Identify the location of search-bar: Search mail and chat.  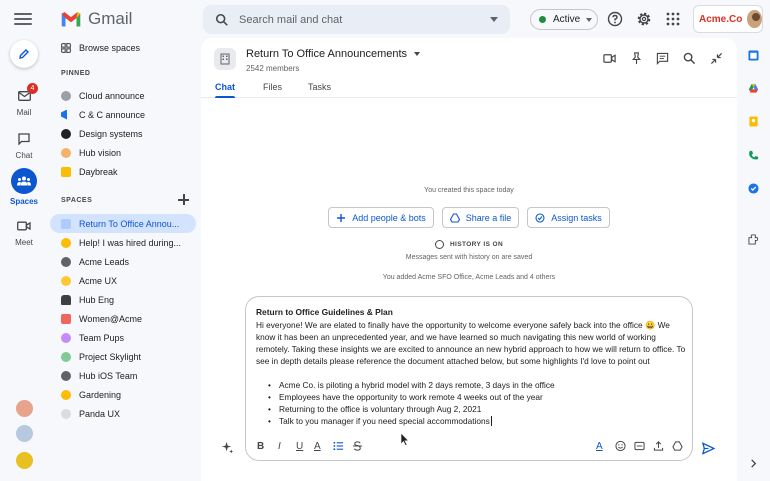
(356, 19).